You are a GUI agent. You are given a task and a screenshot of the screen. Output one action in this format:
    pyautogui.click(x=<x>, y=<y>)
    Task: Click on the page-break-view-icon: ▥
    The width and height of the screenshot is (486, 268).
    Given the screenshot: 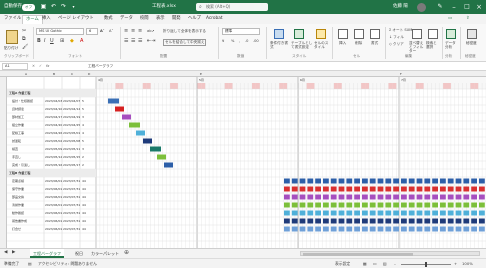 What is the action you would take?
    pyautogui.click(x=385, y=264)
    